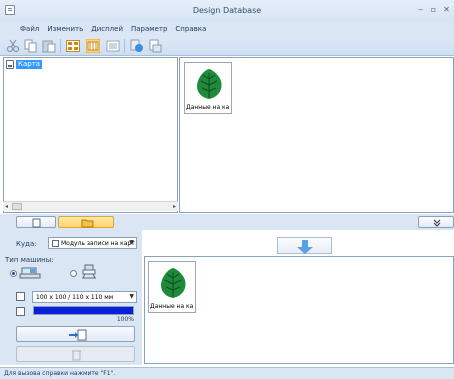 The height and width of the screenshot is (379, 454). Describe the element at coordinates (90, 206) in the screenshot. I see `horizontal-scrollbar: ◂ ▸` at that location.